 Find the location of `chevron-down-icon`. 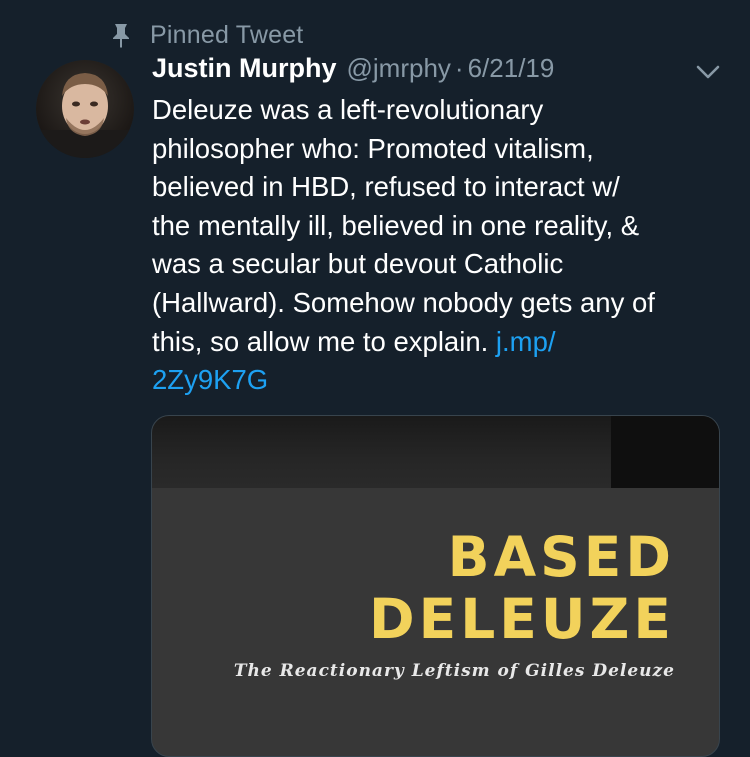

chevron-down-icon is located at coordinates (708, 72).